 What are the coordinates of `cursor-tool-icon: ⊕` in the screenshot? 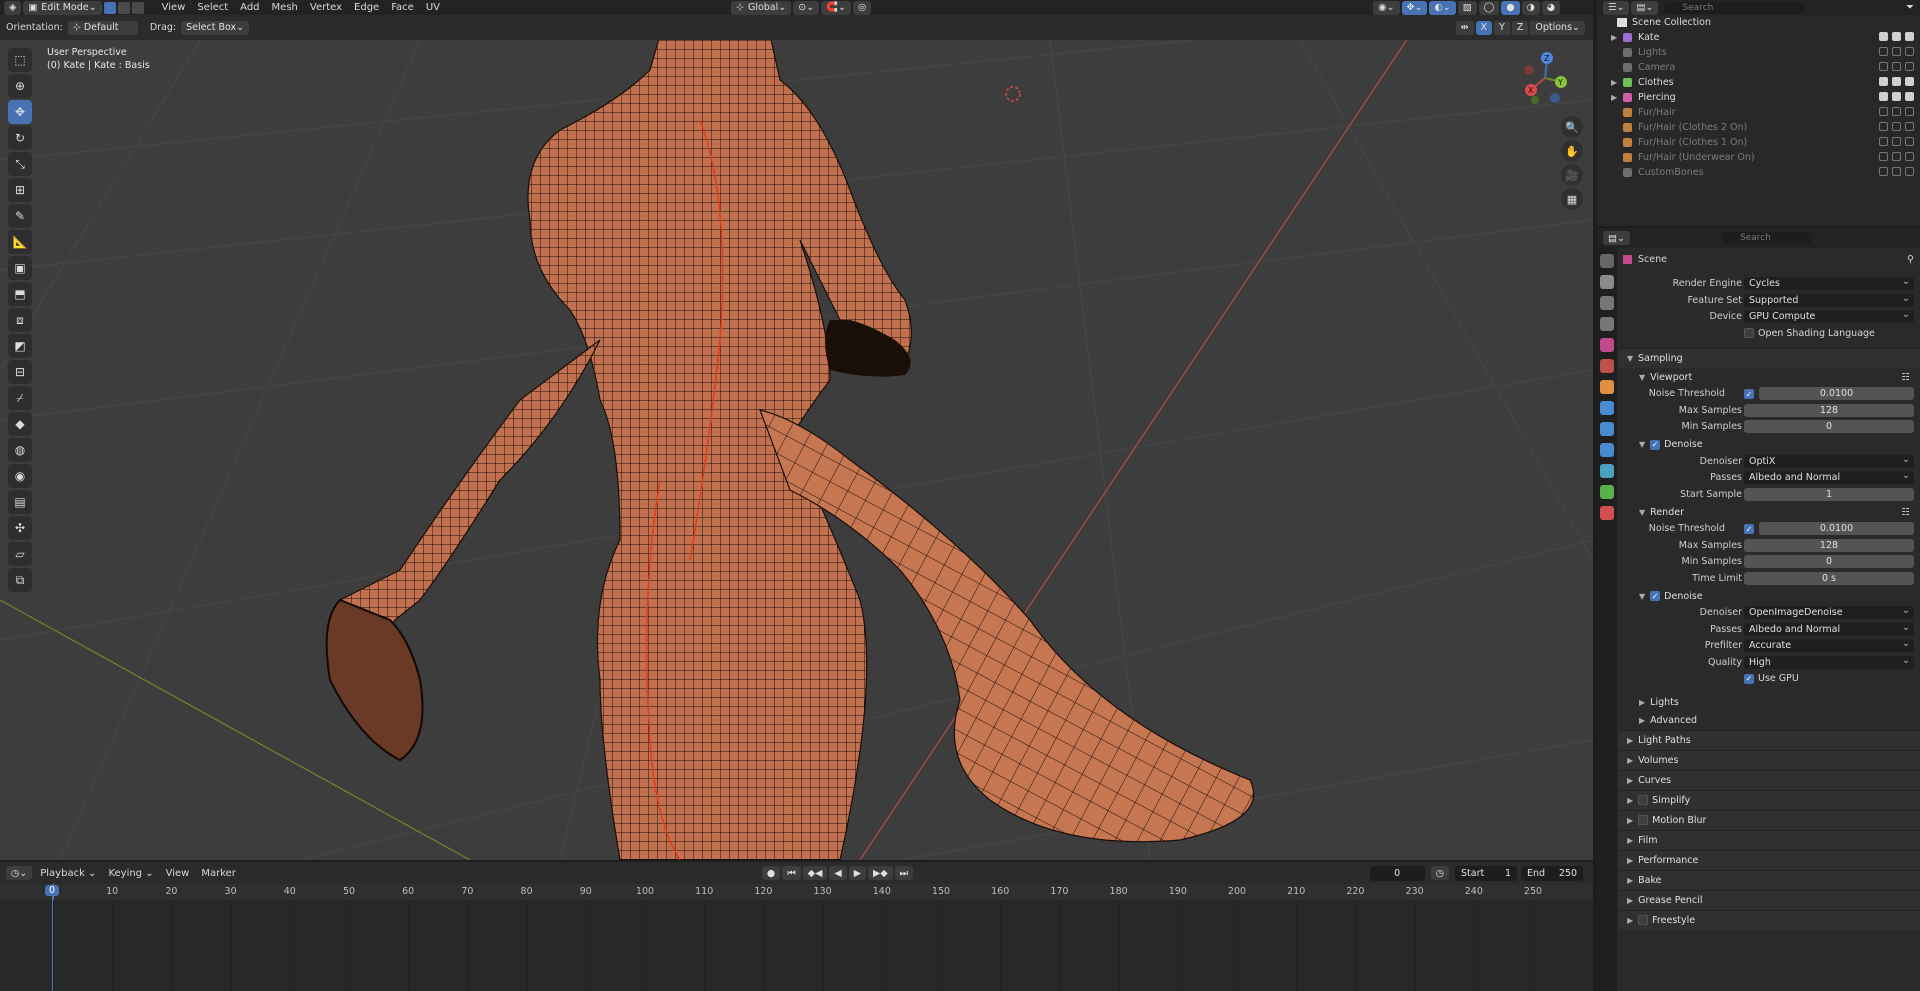 It's located at (20, 86).